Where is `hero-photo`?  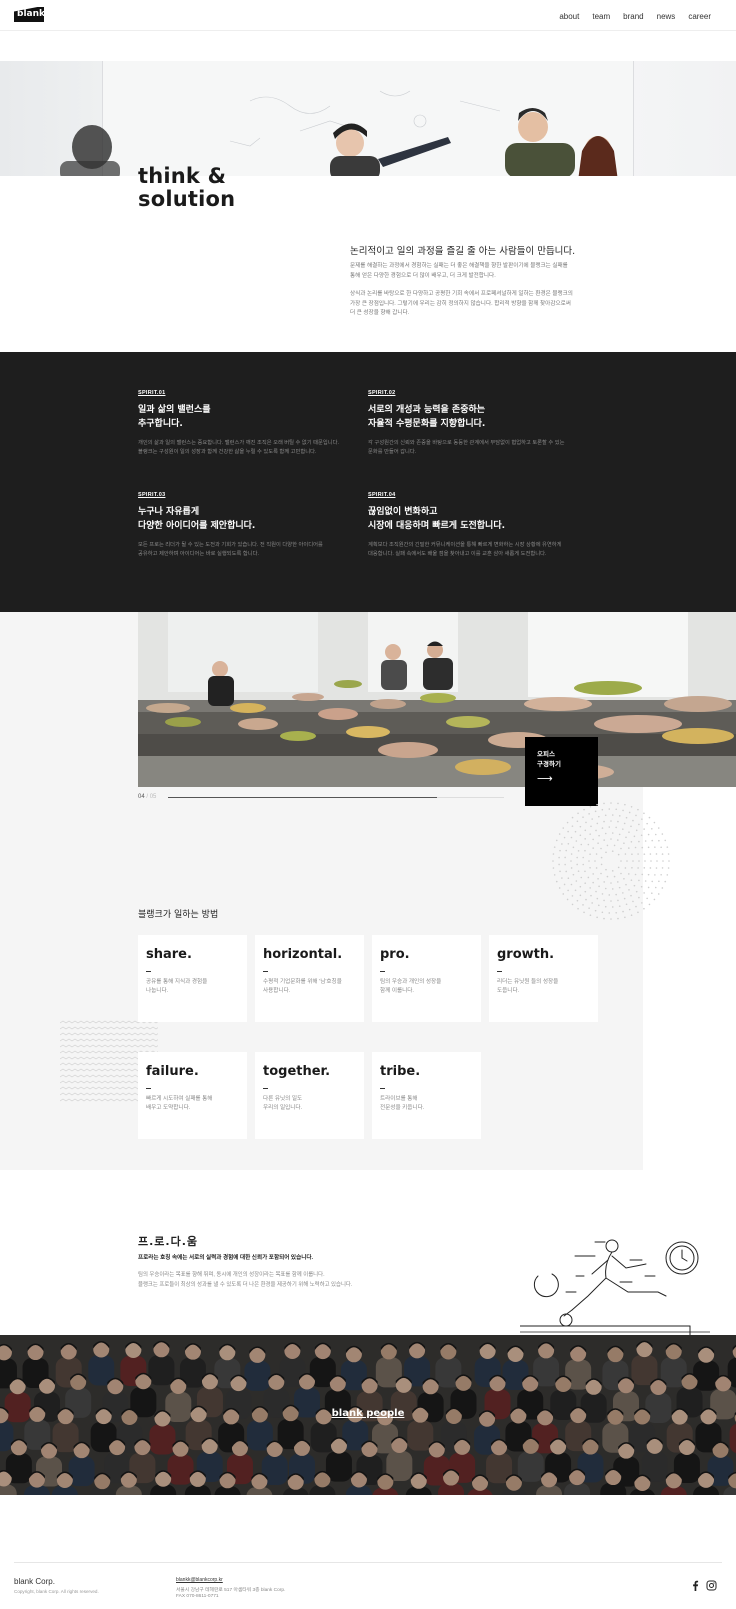
hero-photo is located at coordinates (368, 118).